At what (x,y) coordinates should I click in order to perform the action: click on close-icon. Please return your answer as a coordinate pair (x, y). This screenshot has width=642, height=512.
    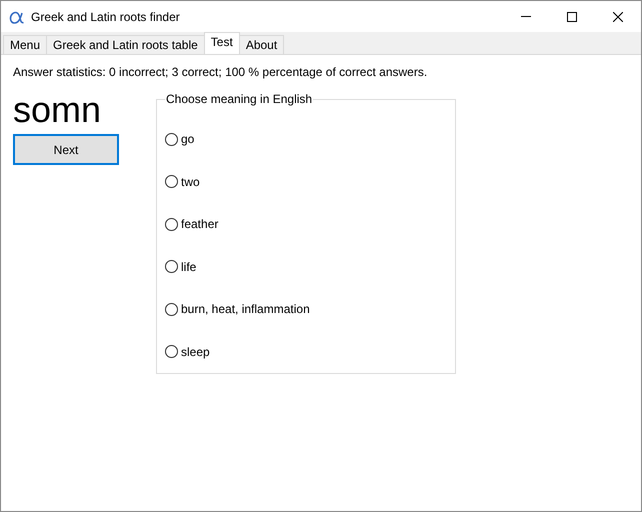
    Looking at the image, I should click on (618, 17).